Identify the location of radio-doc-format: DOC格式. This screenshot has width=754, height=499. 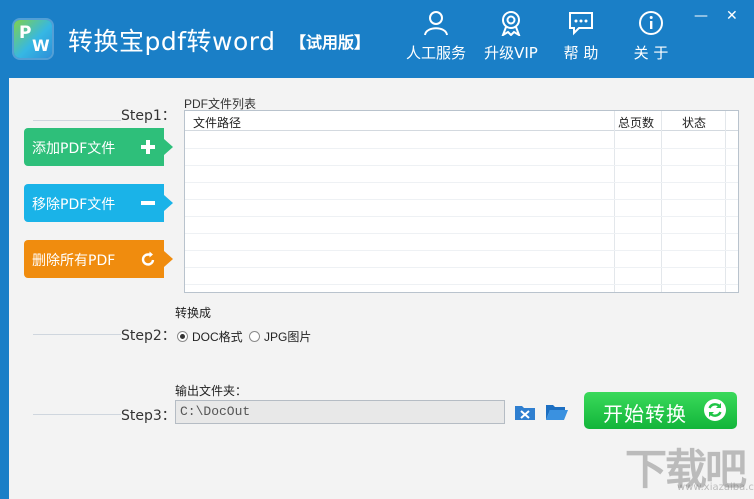
(210, 336).